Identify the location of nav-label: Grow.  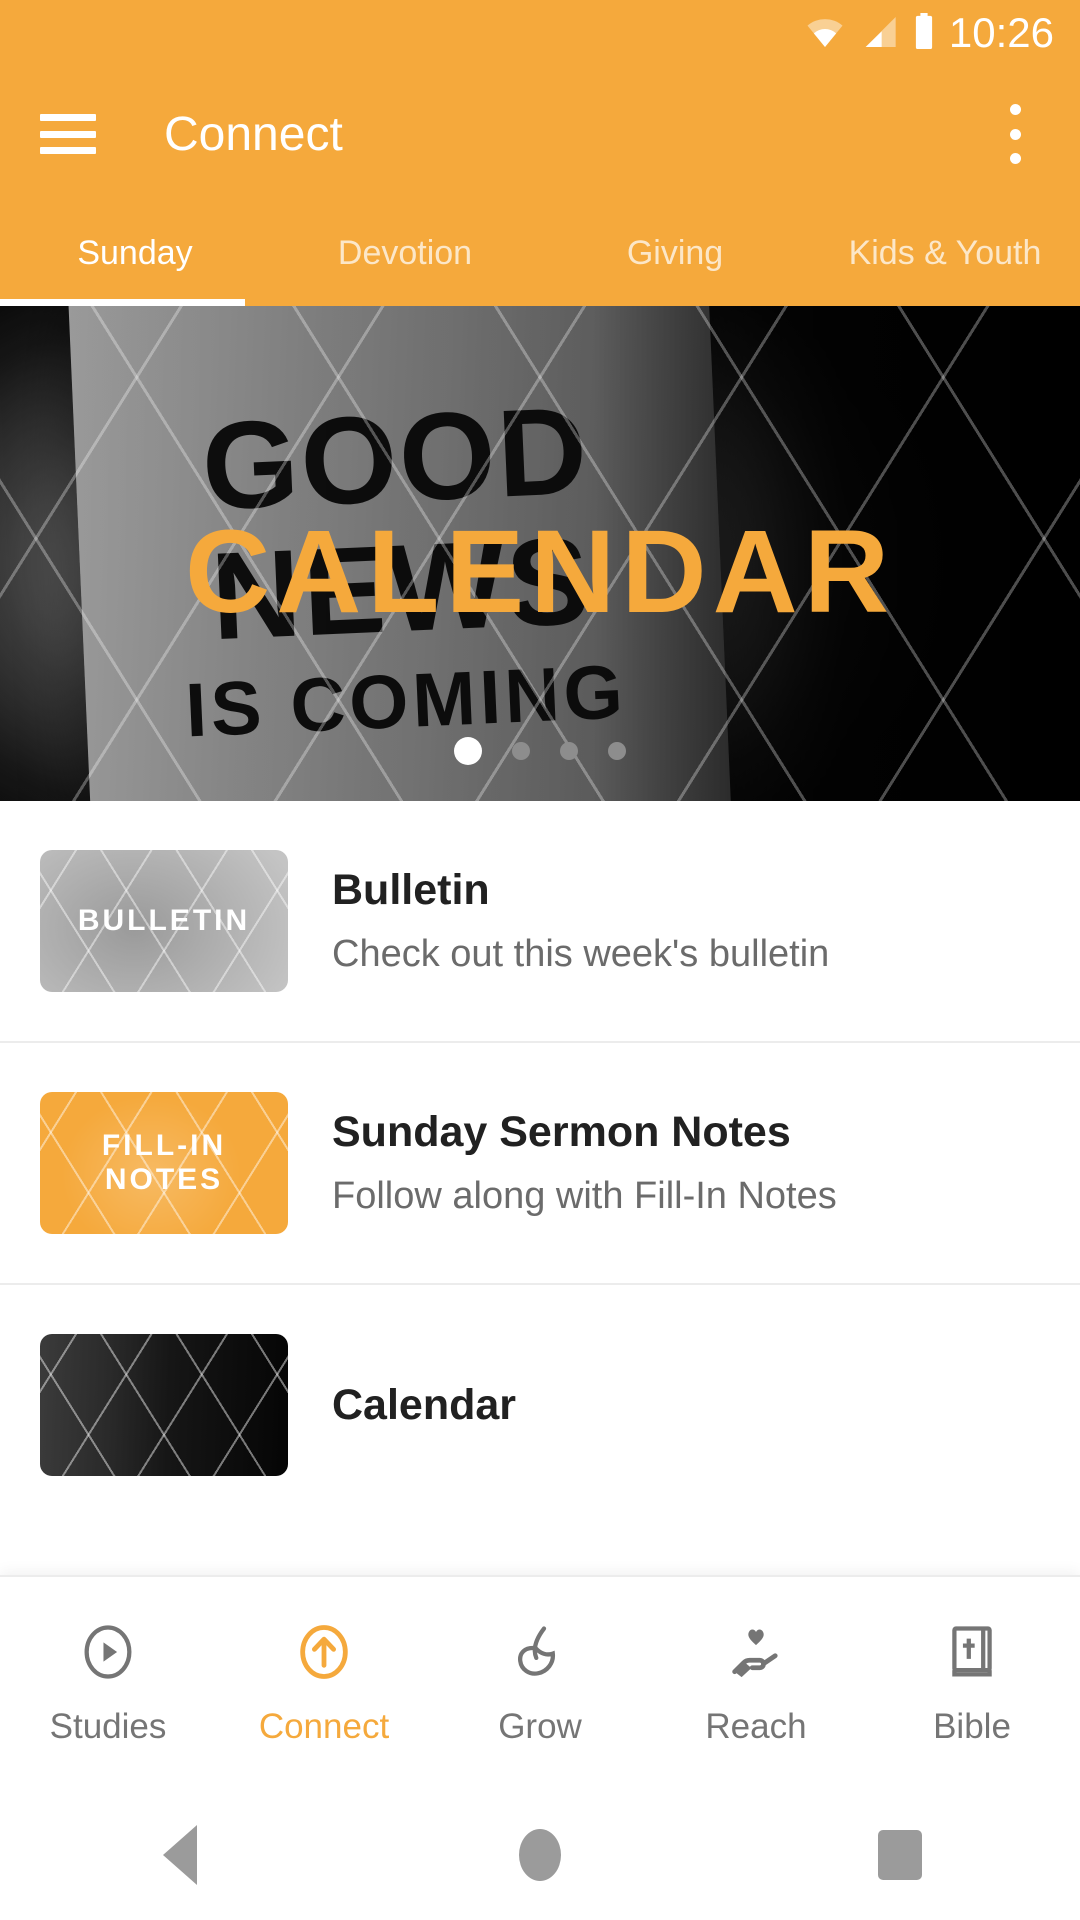
(540, 1726).